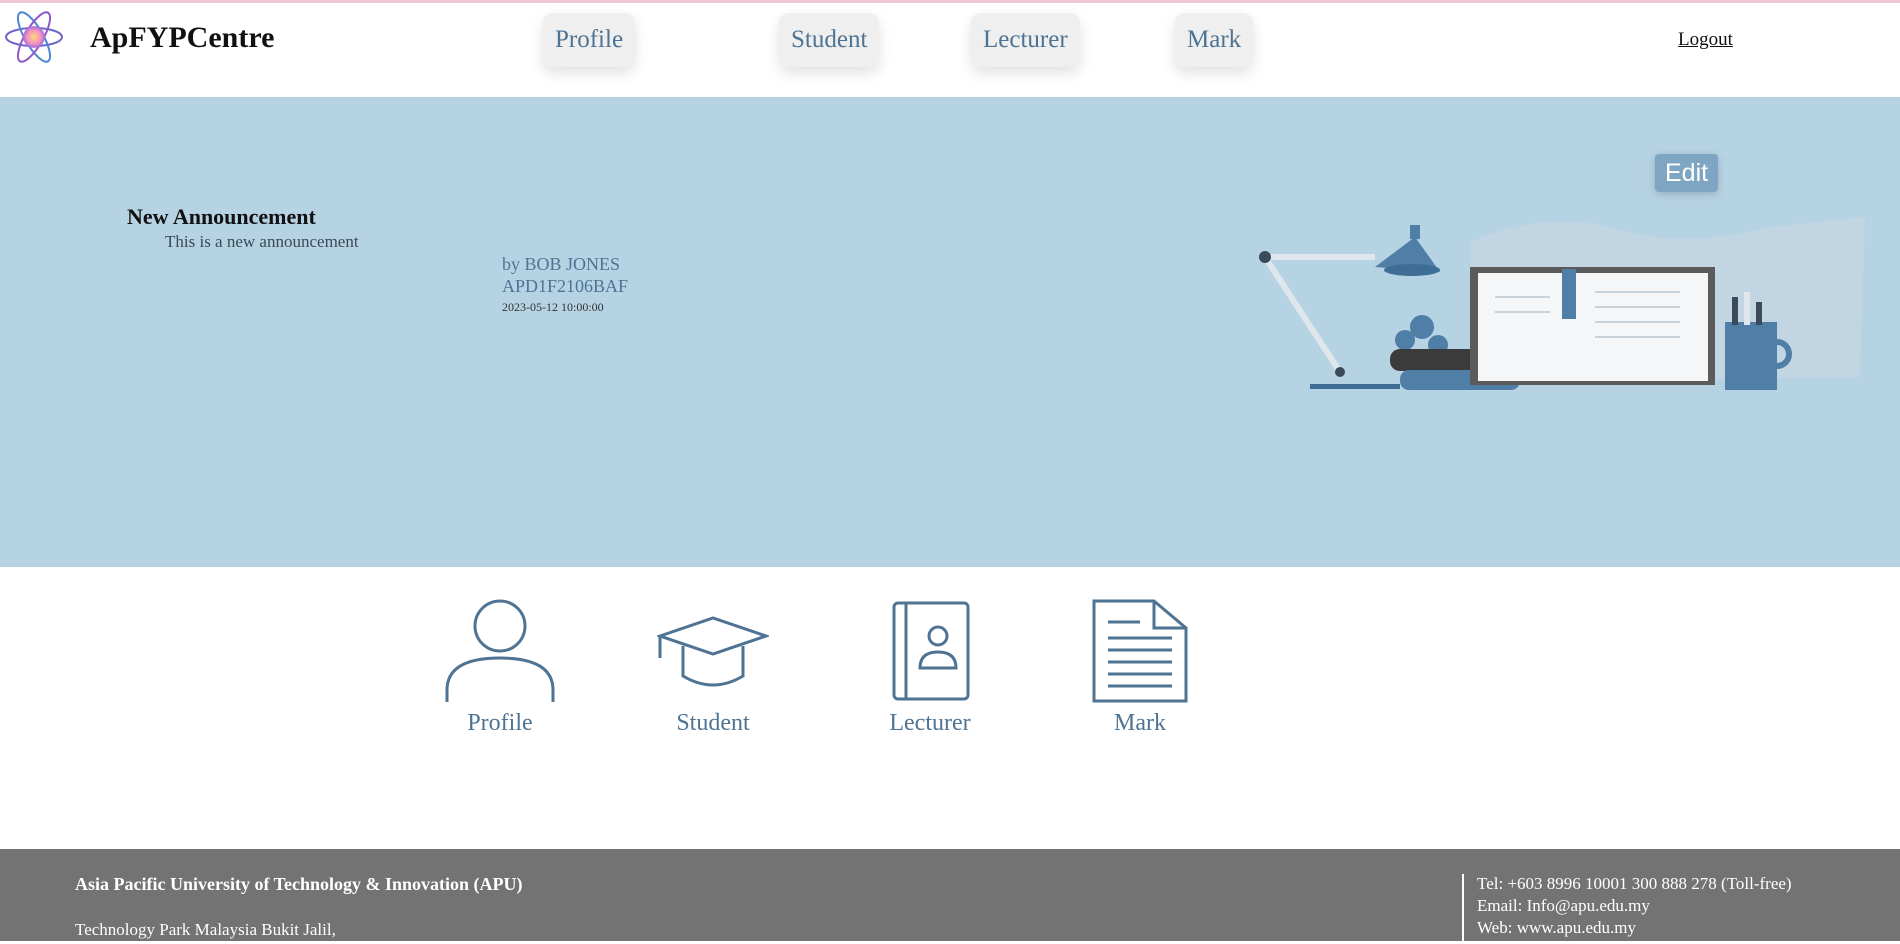 The width and height of the screenshot is (1900, 944). What do you see at coordinates (182, 37) in the screenshot?
I see `brand-name: ApFYPCentre` at bounding box center [182, 37].